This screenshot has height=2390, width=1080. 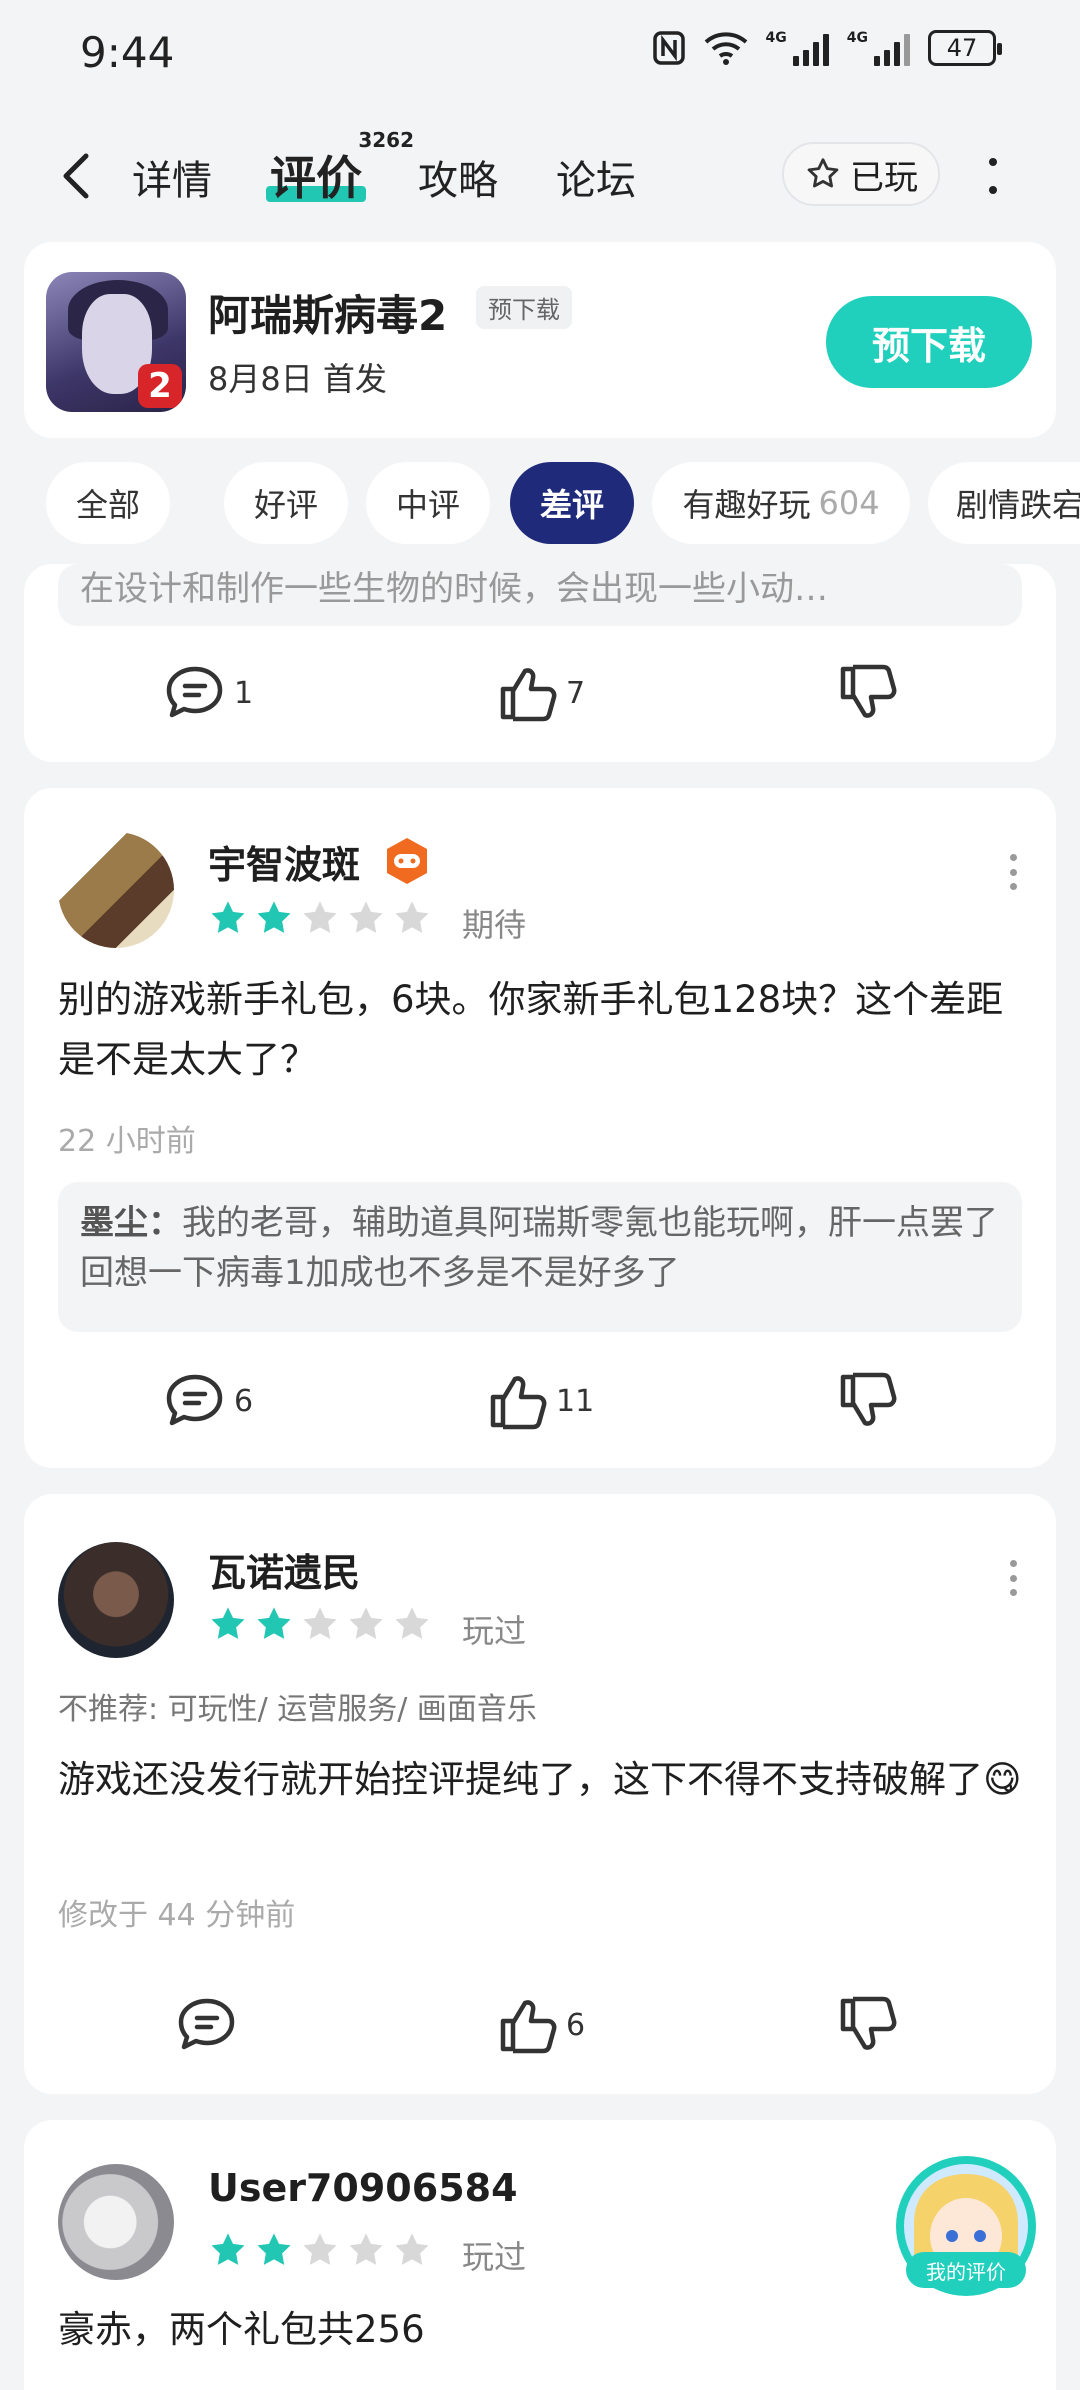 I want to click on signal-icon-2: 4G, so click(x=878, y=48).